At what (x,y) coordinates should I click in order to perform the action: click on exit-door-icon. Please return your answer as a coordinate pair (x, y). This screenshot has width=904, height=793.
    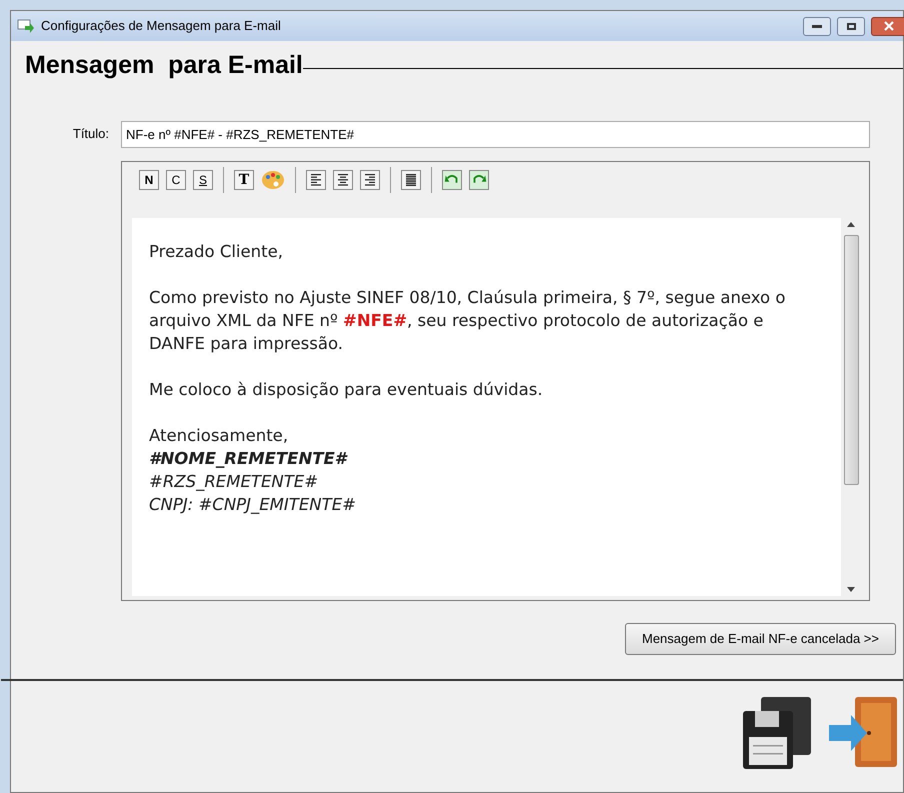
    Looking at the image, I should click on (863, 732).